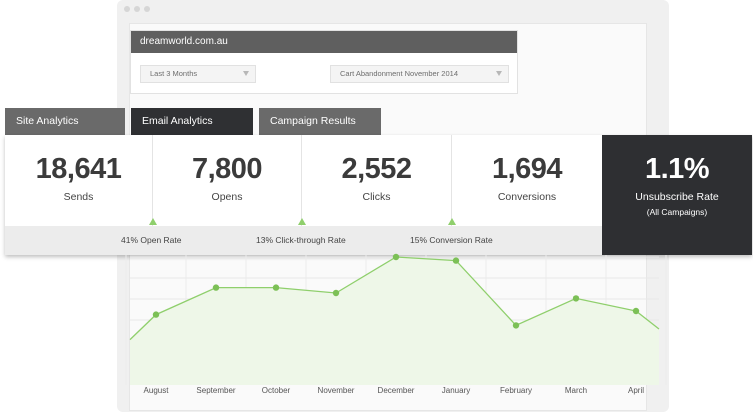 The image size is (753, 417). Describe the element at coordinates (156, 390) in the screenshot. I see `month-label: August` at that location.